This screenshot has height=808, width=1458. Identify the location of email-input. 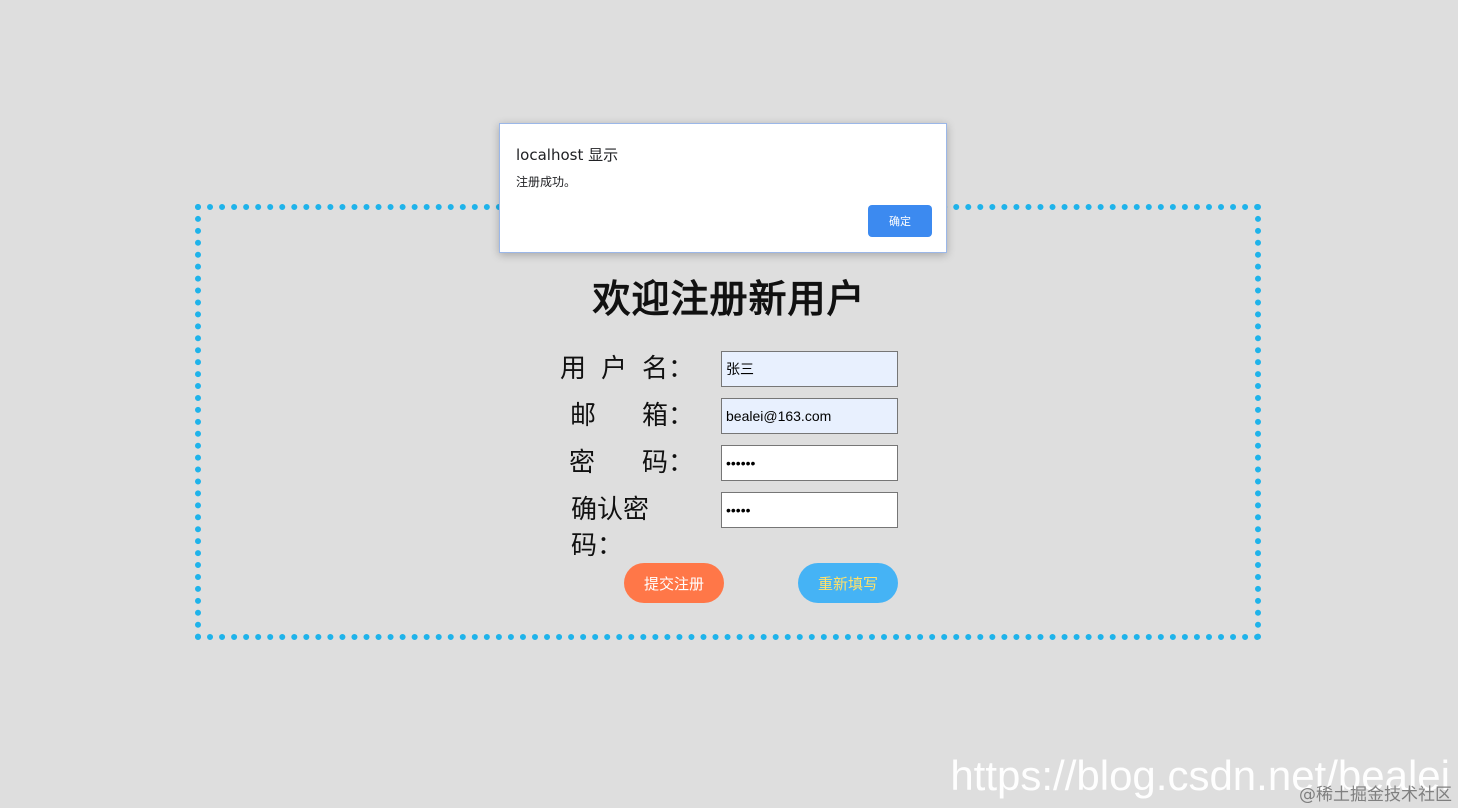
(809, 416).